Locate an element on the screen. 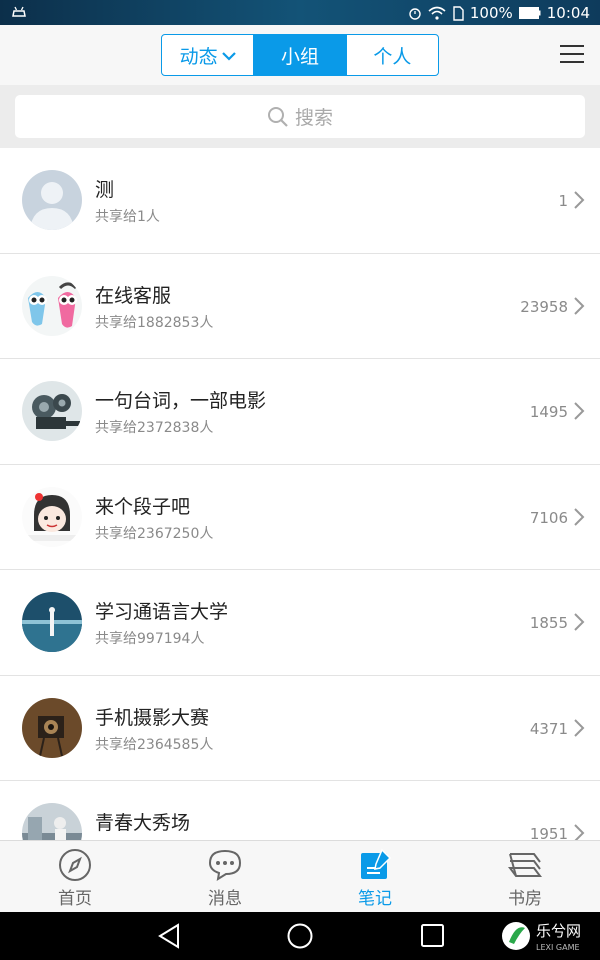  hamburger-icon is located at coordinates (572, 55).